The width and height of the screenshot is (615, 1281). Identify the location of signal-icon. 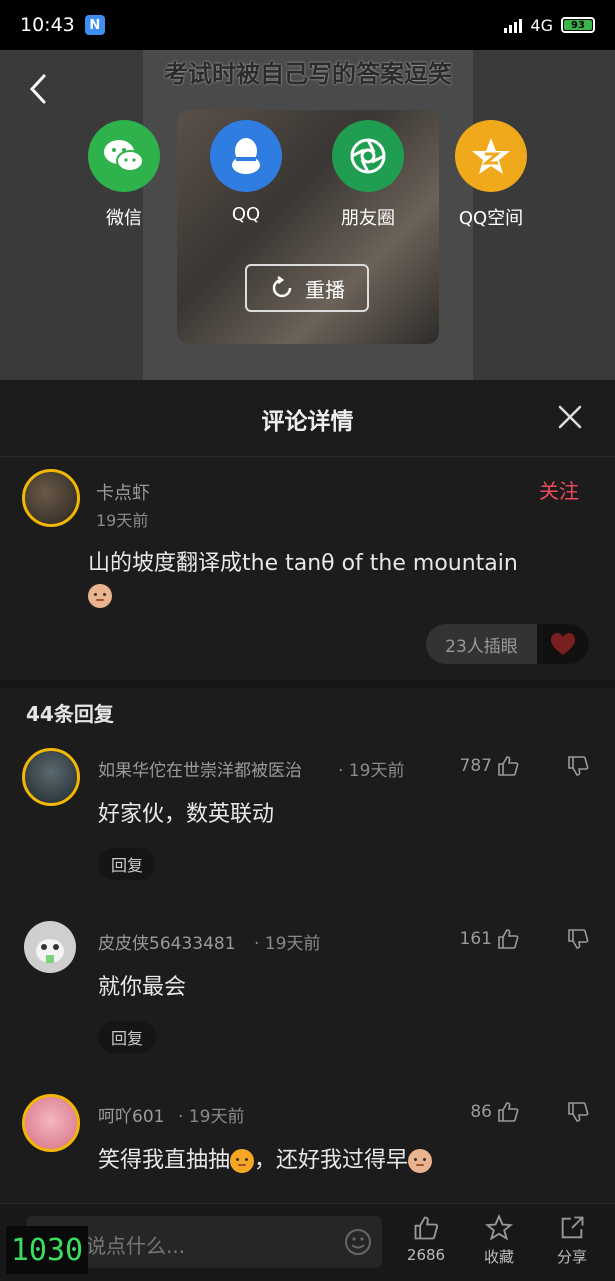
(513, 25).